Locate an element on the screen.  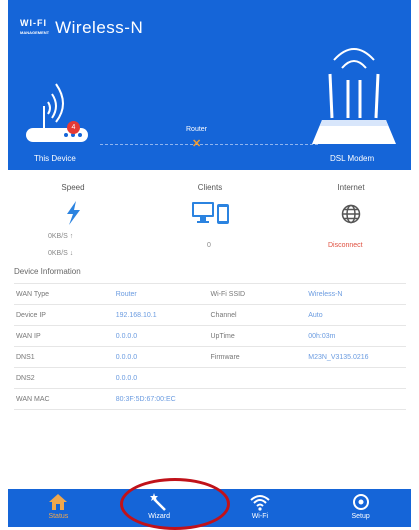
this-device-router-icon is located at coordinates (63, 107).